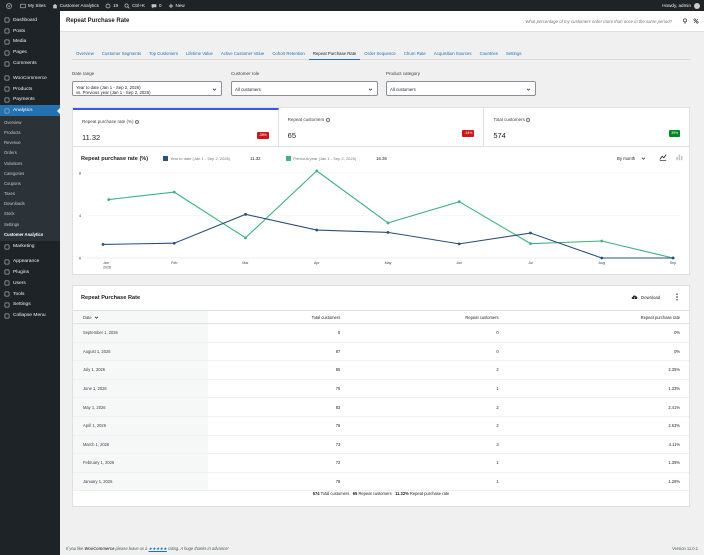 The height and width of the screenshot is (555, 704). Describe the element at coordinates (380, 54) in the screenshot. I see `tab-order-sequence: Order Sequence` at that location.